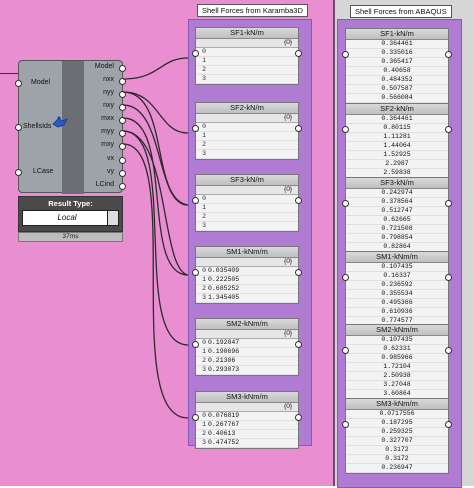  I want to click on panel-row: 1.44064, so click(397, 146).